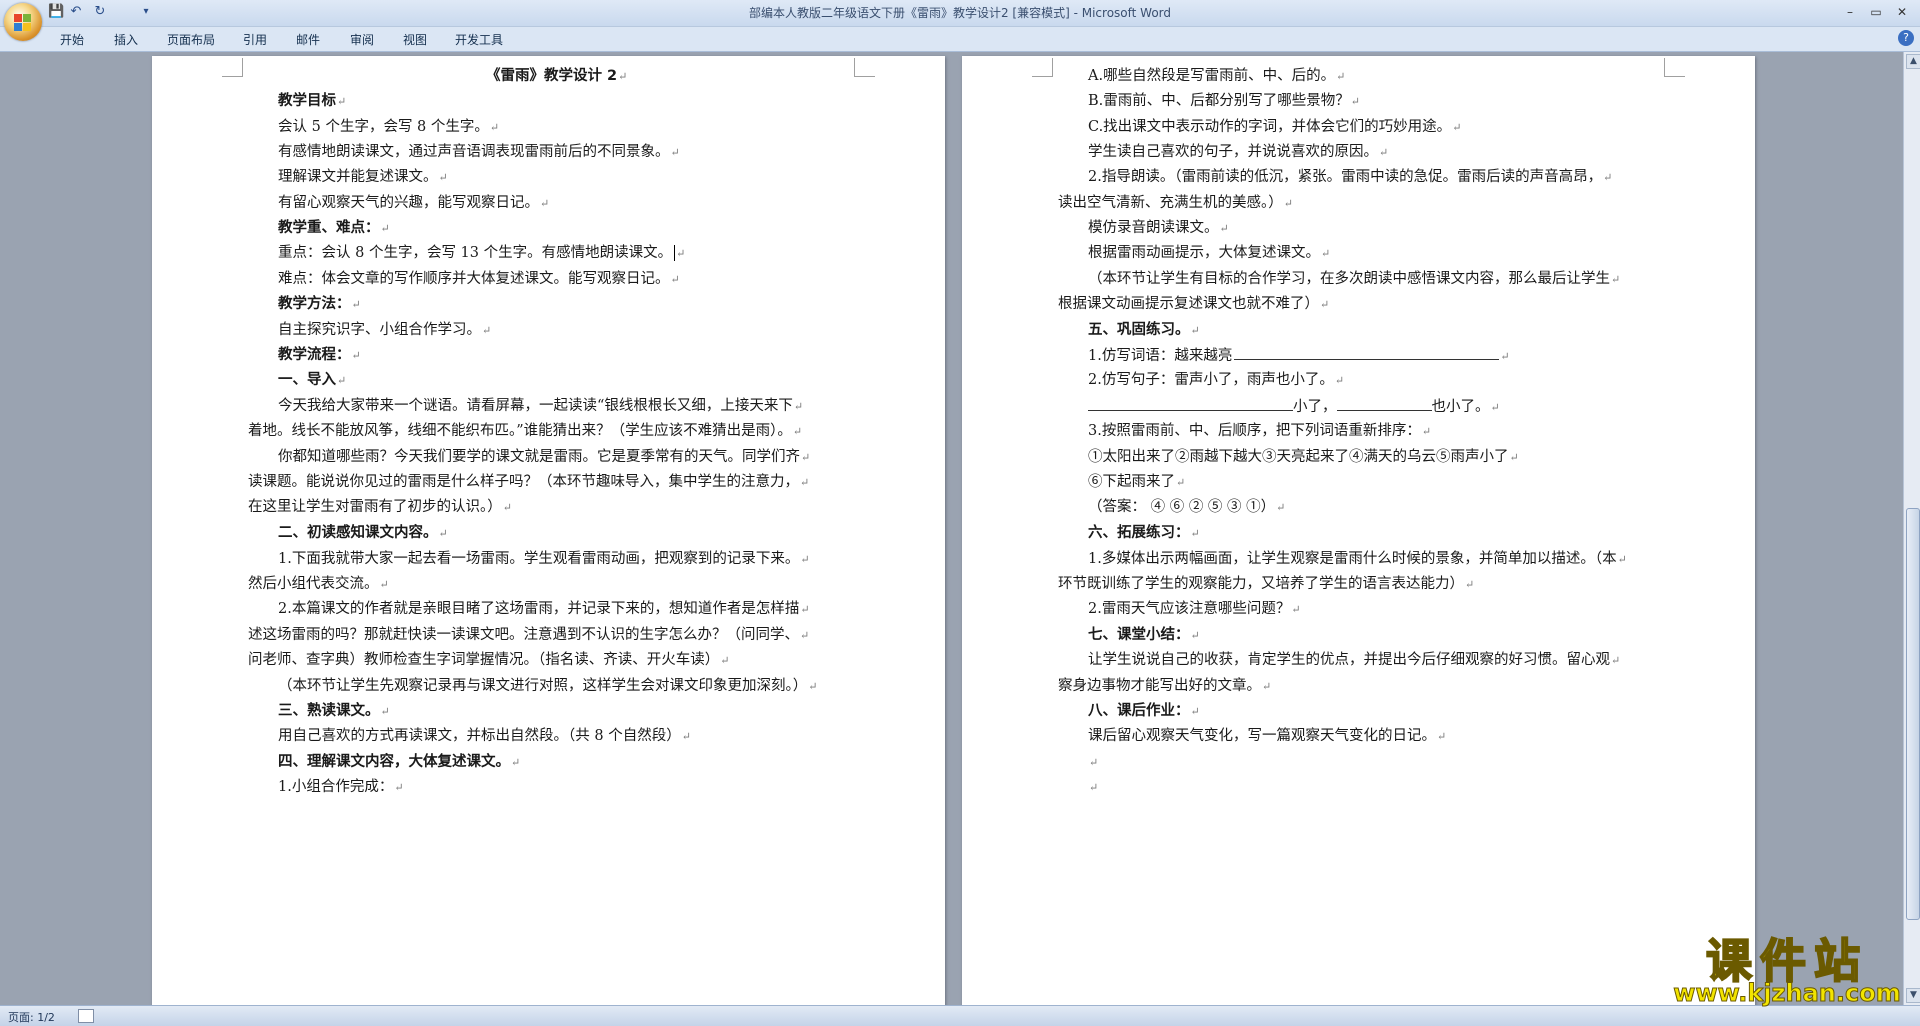 The height and width of the screenshot is (1026, 1920). I want to click on document-line: 课后留心观察天气变化，写一篇观察天气变化的日记。↵, so click(1267, 736).